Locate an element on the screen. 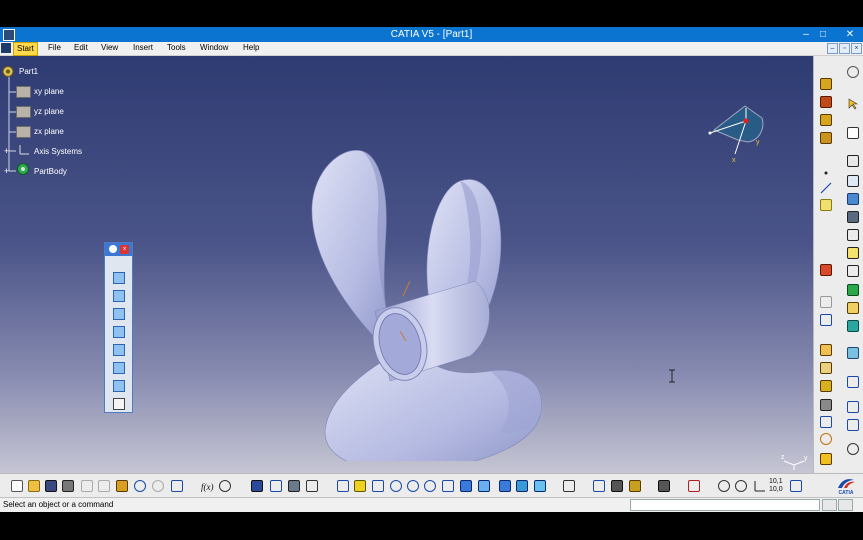 This screenshot has height=540, width=863. gear-icon is located at coordinates (853, 72).